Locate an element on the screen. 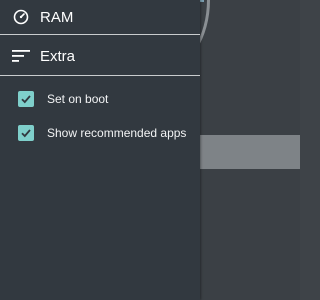  setting-set-on-boot: Set on boot is located at coordinates (100, 99).